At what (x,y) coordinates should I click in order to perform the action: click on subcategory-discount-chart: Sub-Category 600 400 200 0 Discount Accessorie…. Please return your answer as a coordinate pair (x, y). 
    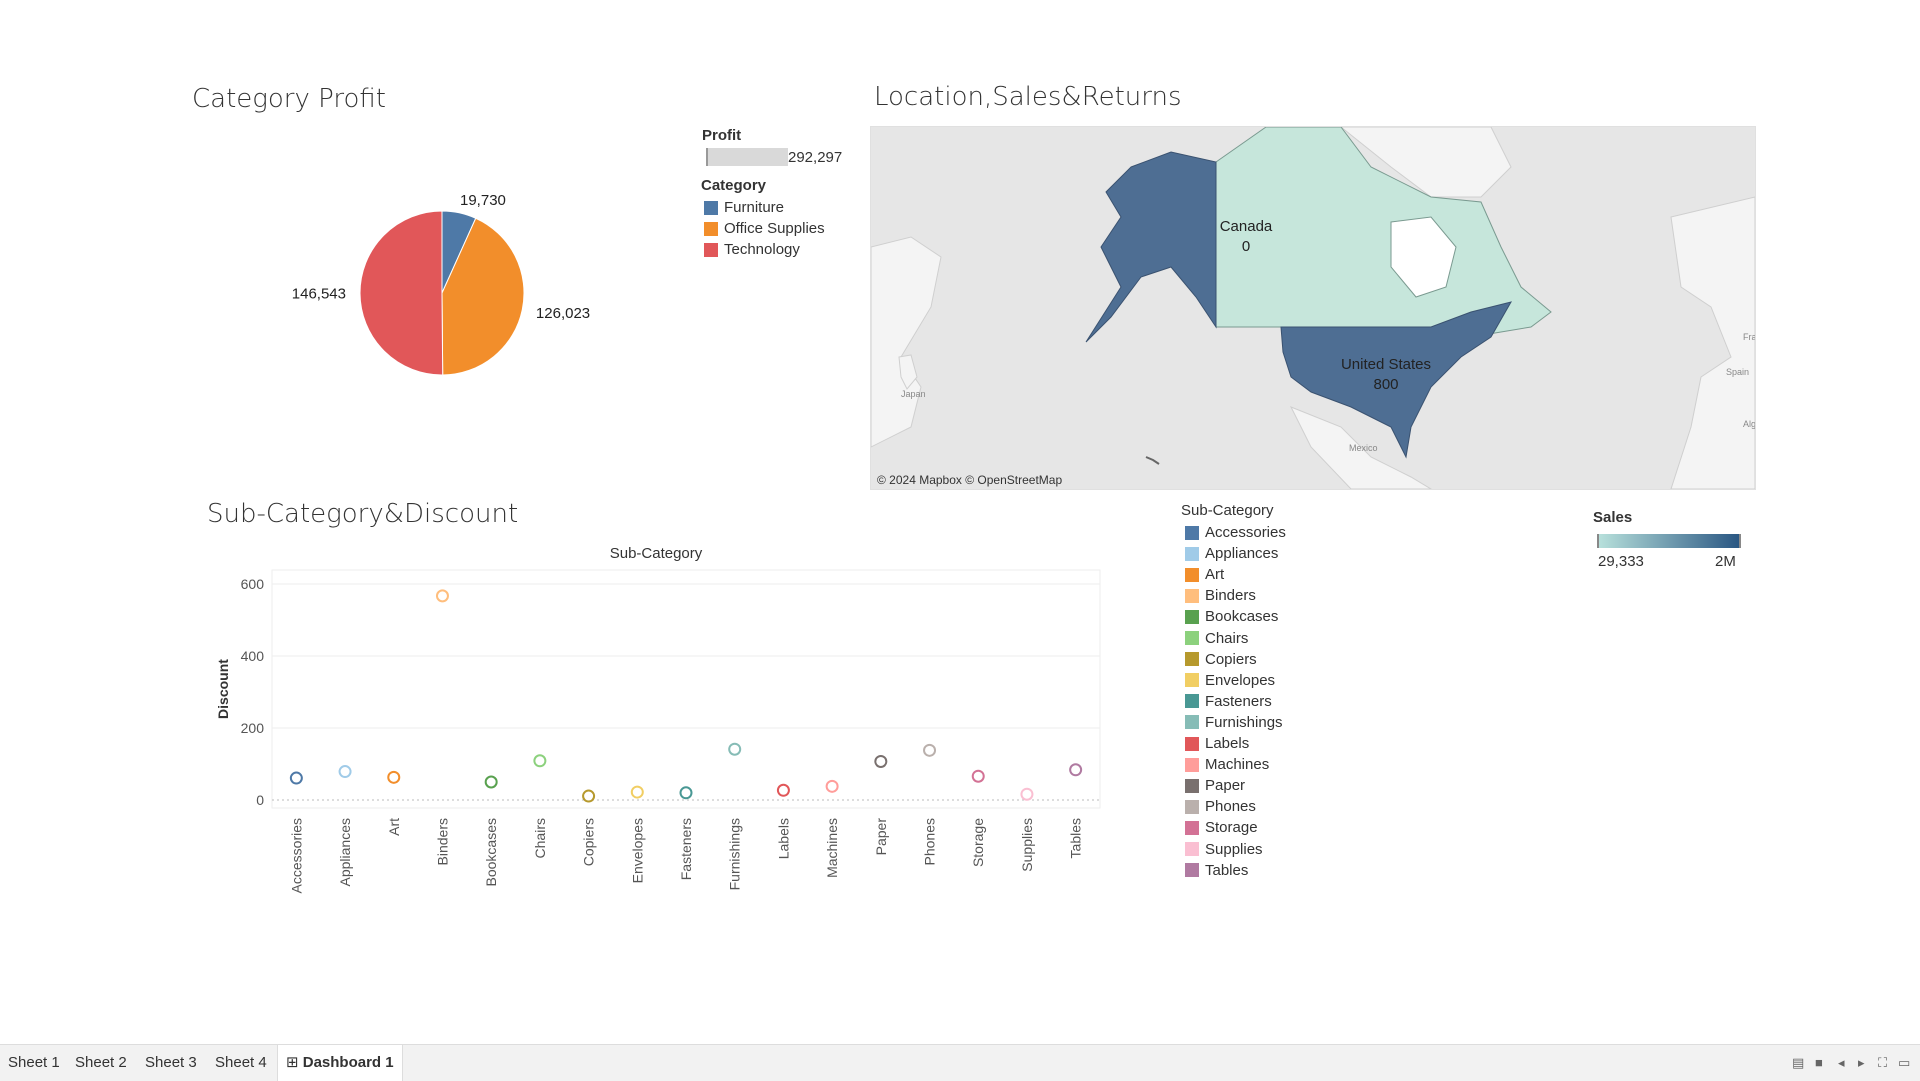
    Looking at the image, I should click on (658, 719).